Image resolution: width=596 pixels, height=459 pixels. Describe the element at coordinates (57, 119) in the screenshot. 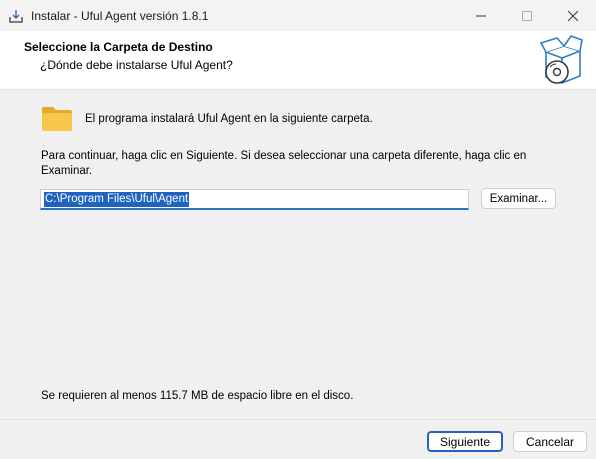

I see `folder-icon` at that location.